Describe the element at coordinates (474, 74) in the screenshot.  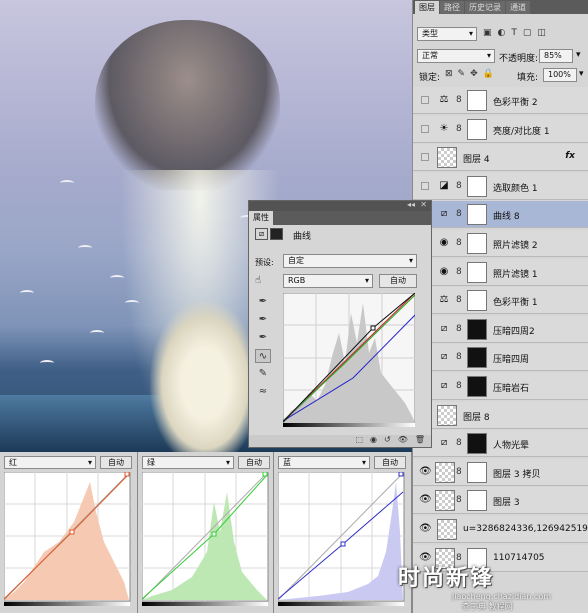
I see `lock-move-icon: ✥` at that location.